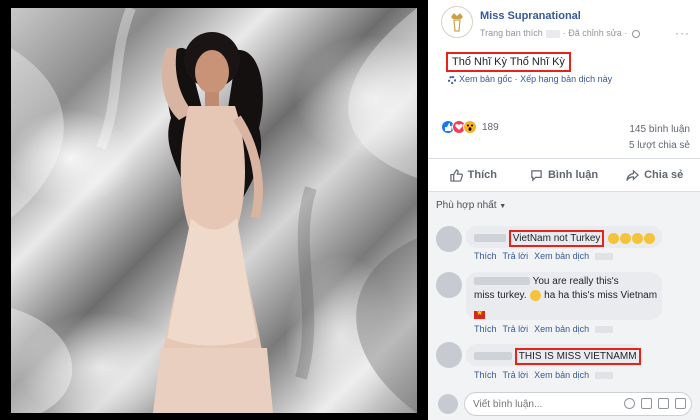  I want to click on vietnam-flag-icon, so click(479, 313).